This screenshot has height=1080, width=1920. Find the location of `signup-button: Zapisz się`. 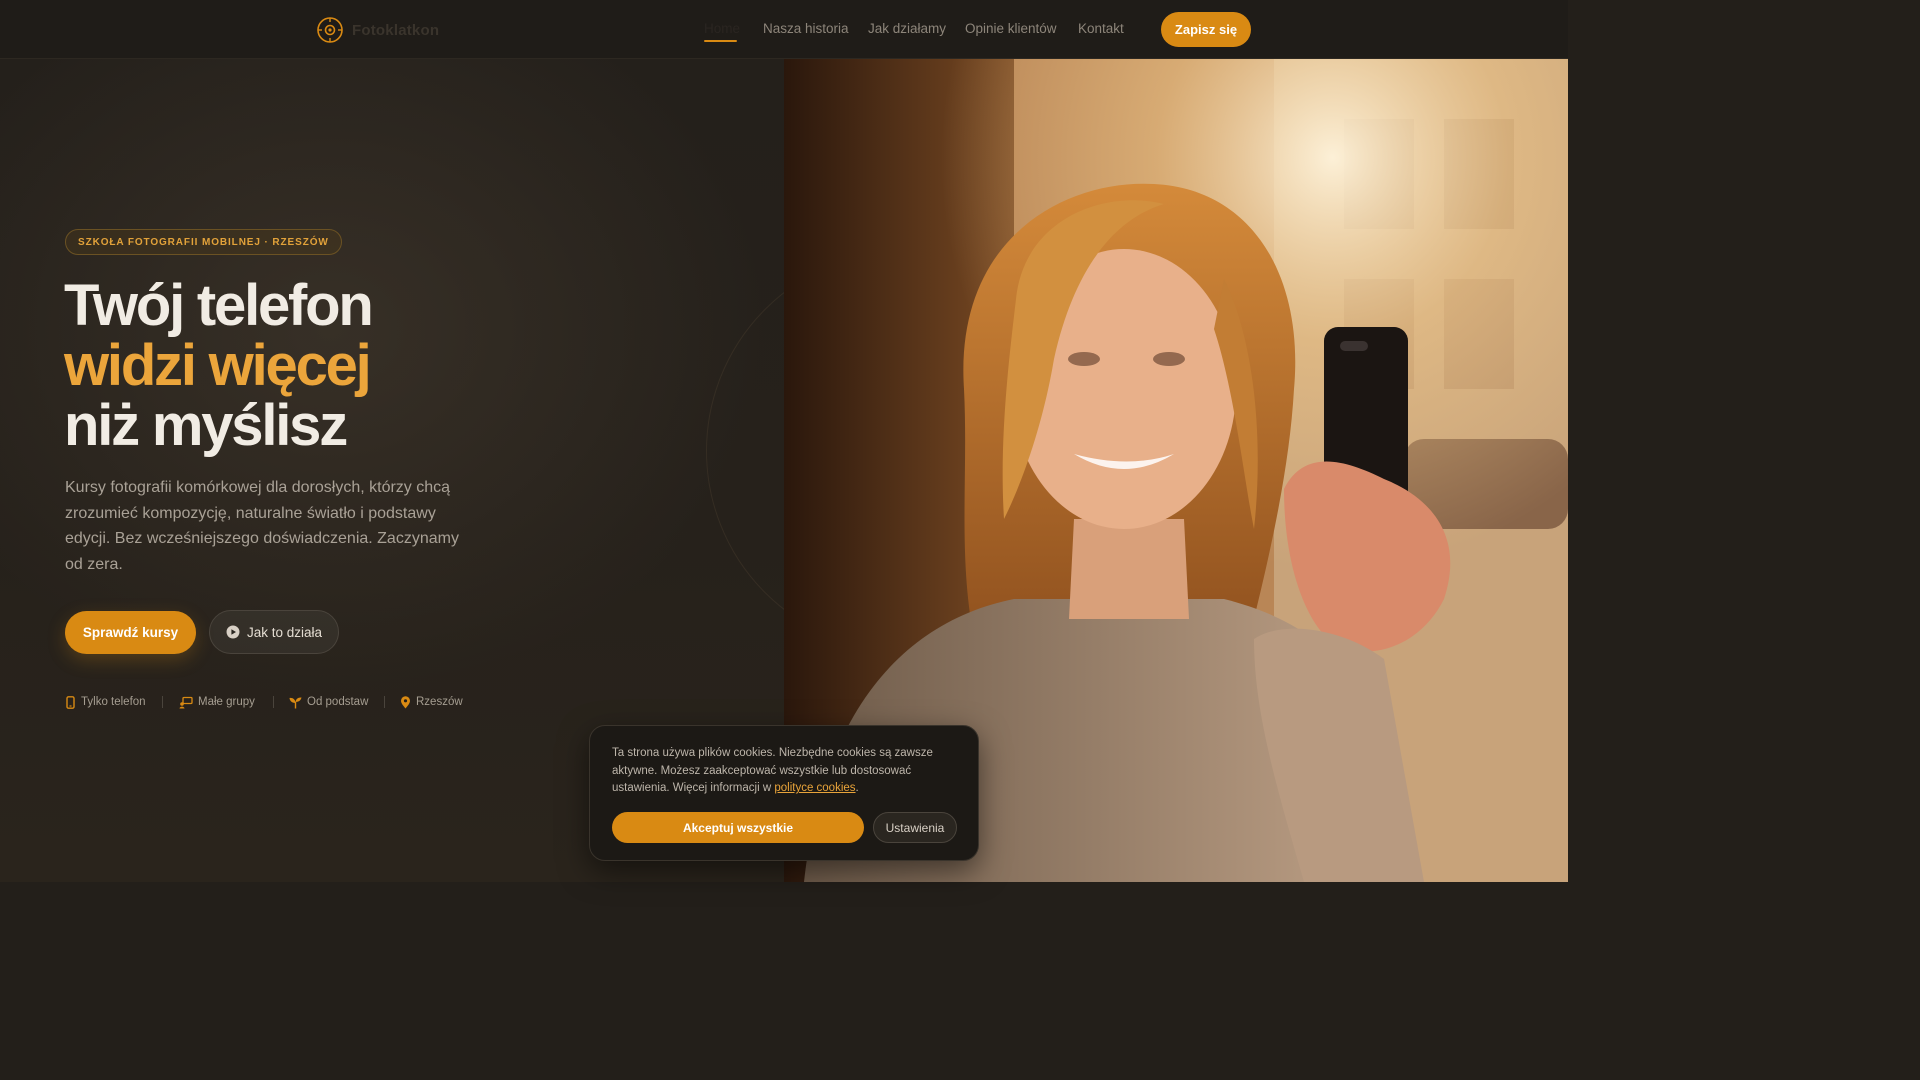

signup-button: Zapisz się is located at coordinates (1206, 29).